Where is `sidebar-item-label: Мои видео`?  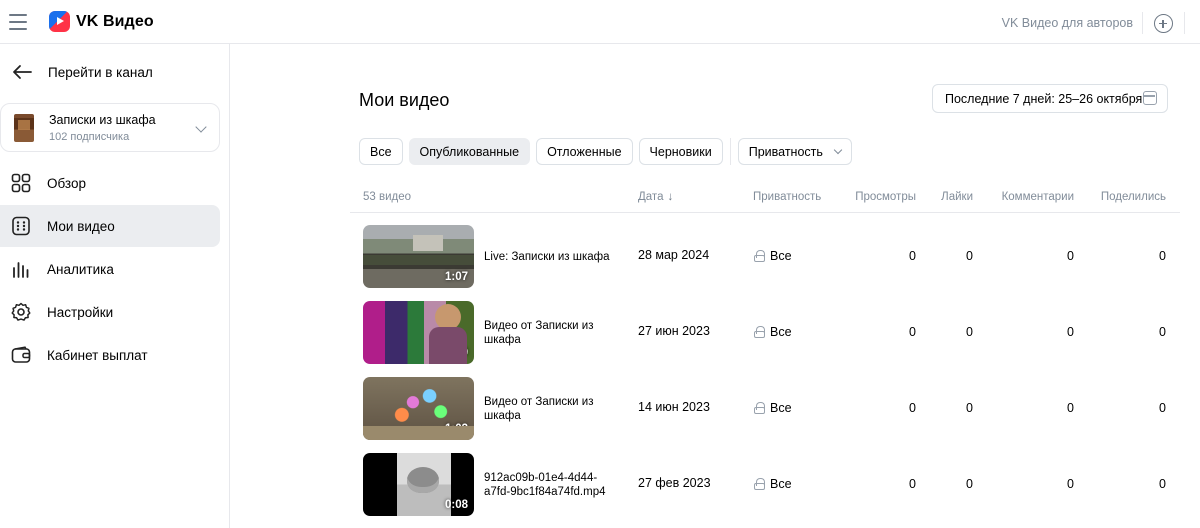 sidebar-item-label: Мои видео is located at coordinates (81, 226).